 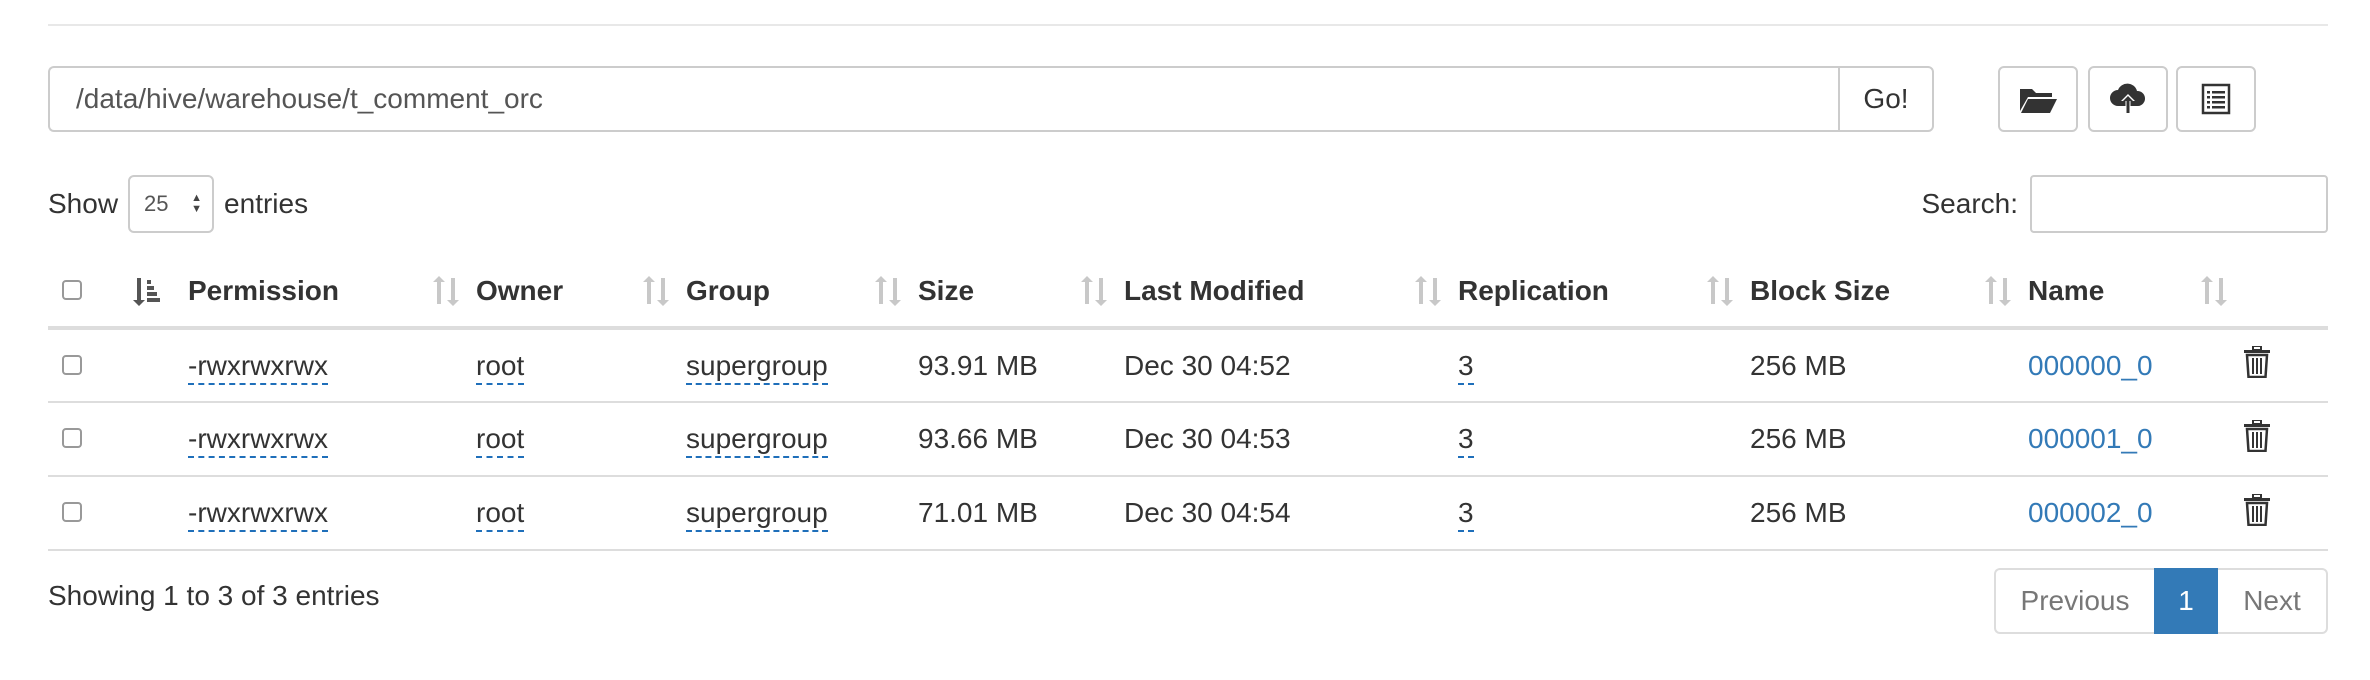 I want to click on cut-paste-button, so click(x=2216, y=99).